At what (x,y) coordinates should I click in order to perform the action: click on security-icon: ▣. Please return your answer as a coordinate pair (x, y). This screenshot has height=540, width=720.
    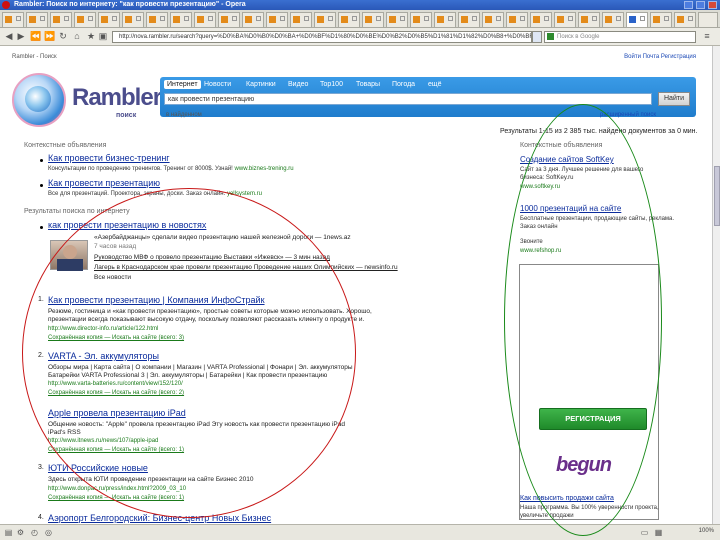
    Looking at the image, I should click on (103, 36).